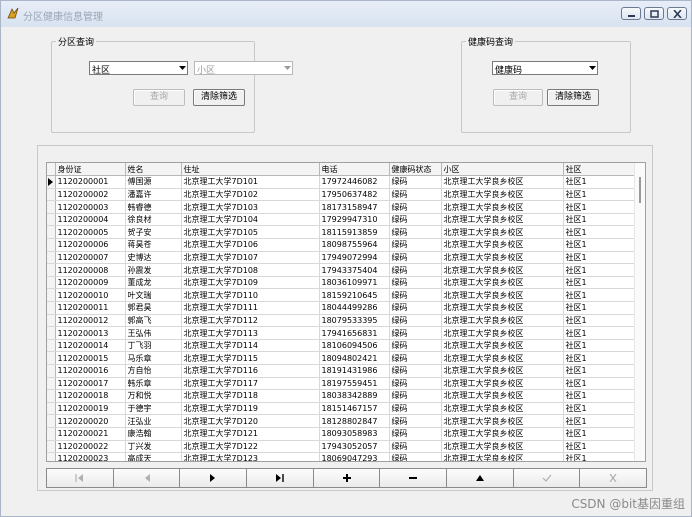 This screenshot has width=692, height=517. Describe the element at coordinates (354, 308) in the screenshot. I see `table-cell: 18044499286` at that location.